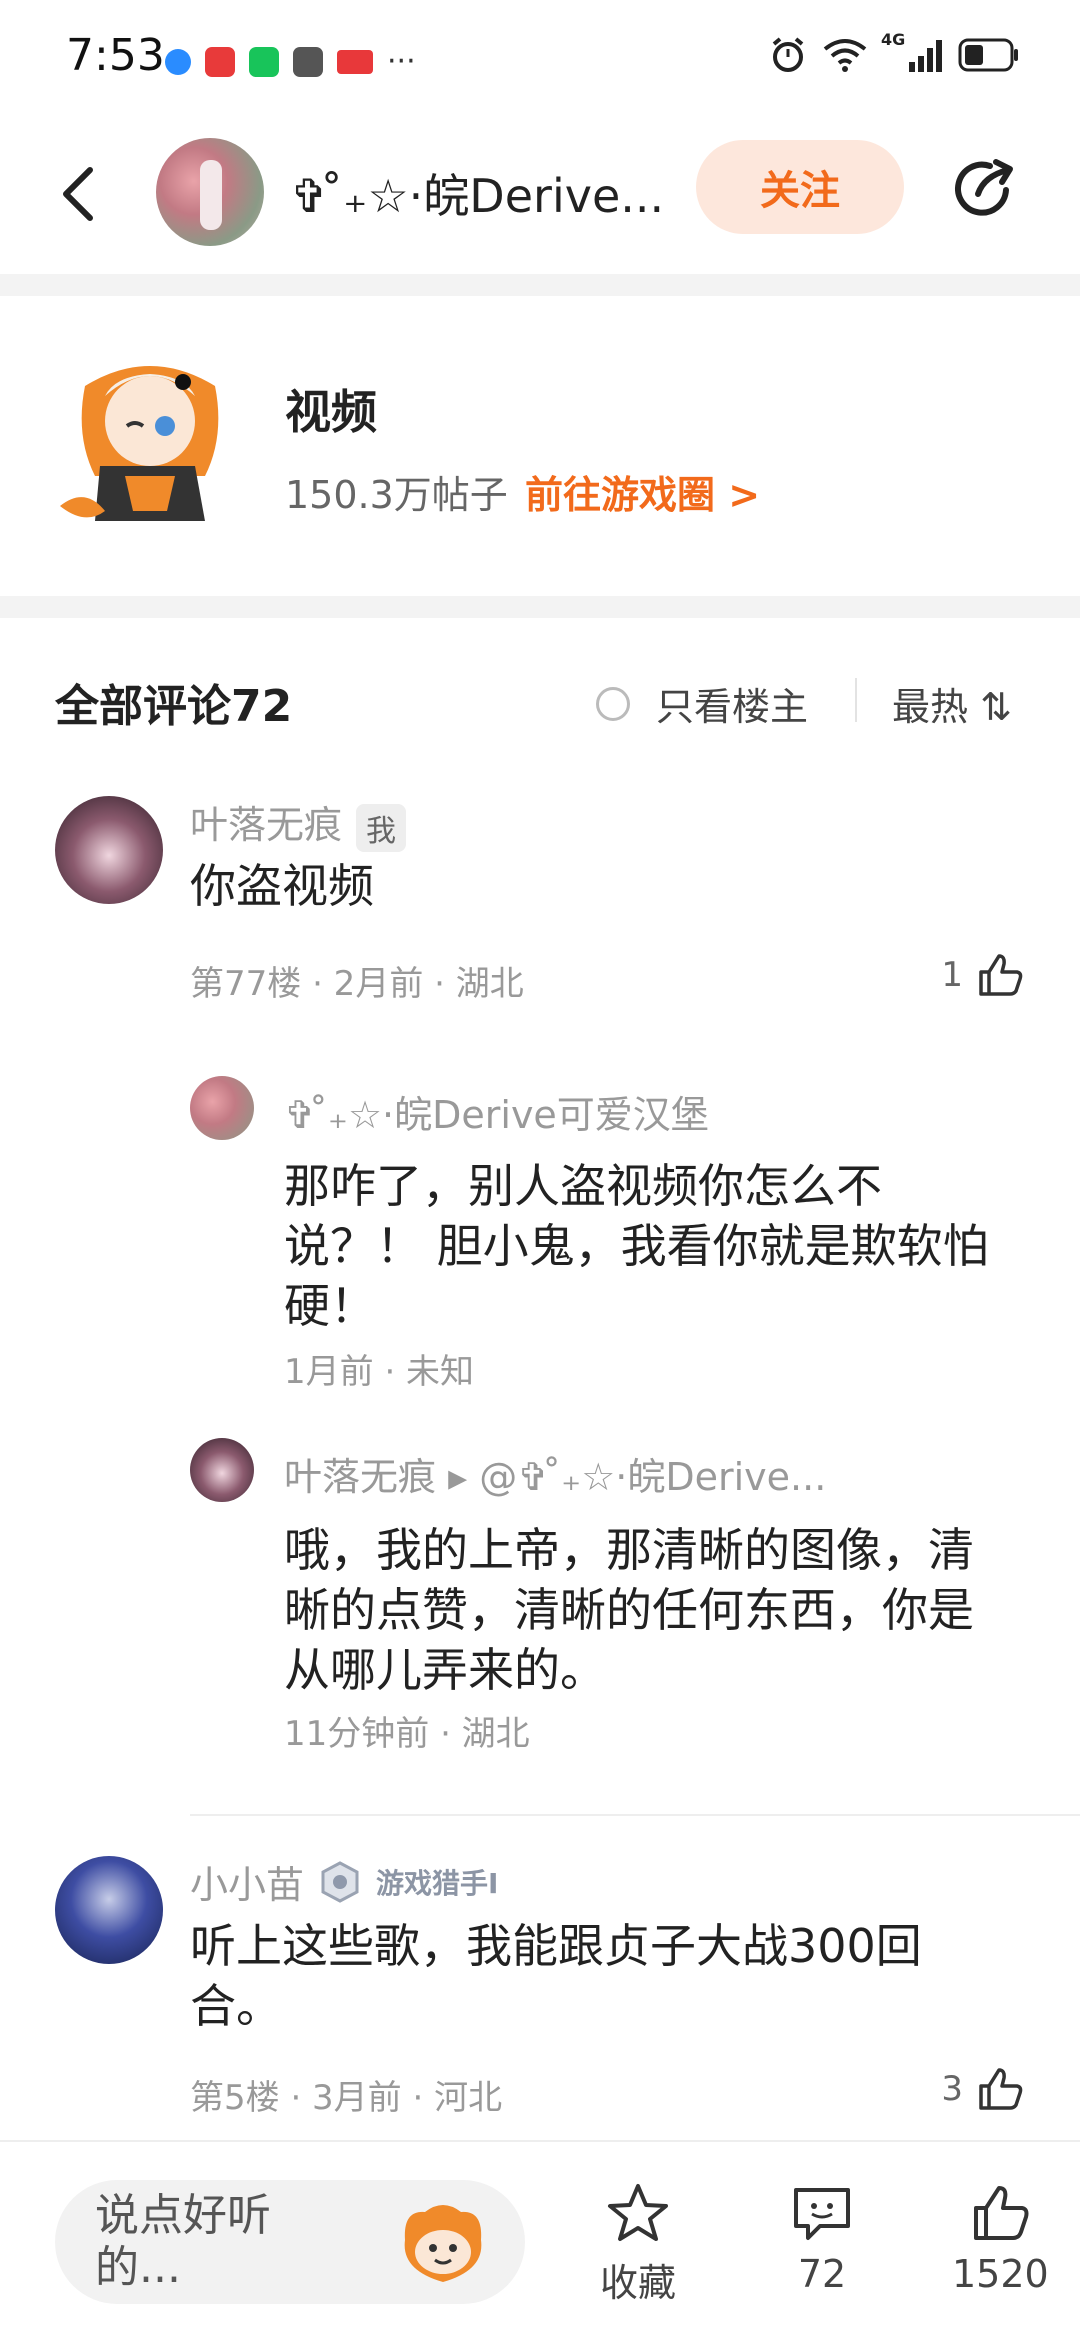 The width and height of the screenshot is (1080, 2342). What do you see at coordinates (115, 55) in the screenshot?
I see `status-time: 7:53` at bounding box center [115, 55].